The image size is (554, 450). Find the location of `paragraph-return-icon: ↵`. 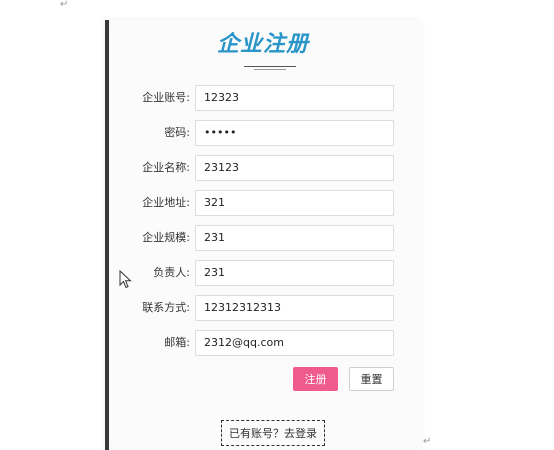

paragraph-return-icon: ↵ is located at coordinates (64, 5).